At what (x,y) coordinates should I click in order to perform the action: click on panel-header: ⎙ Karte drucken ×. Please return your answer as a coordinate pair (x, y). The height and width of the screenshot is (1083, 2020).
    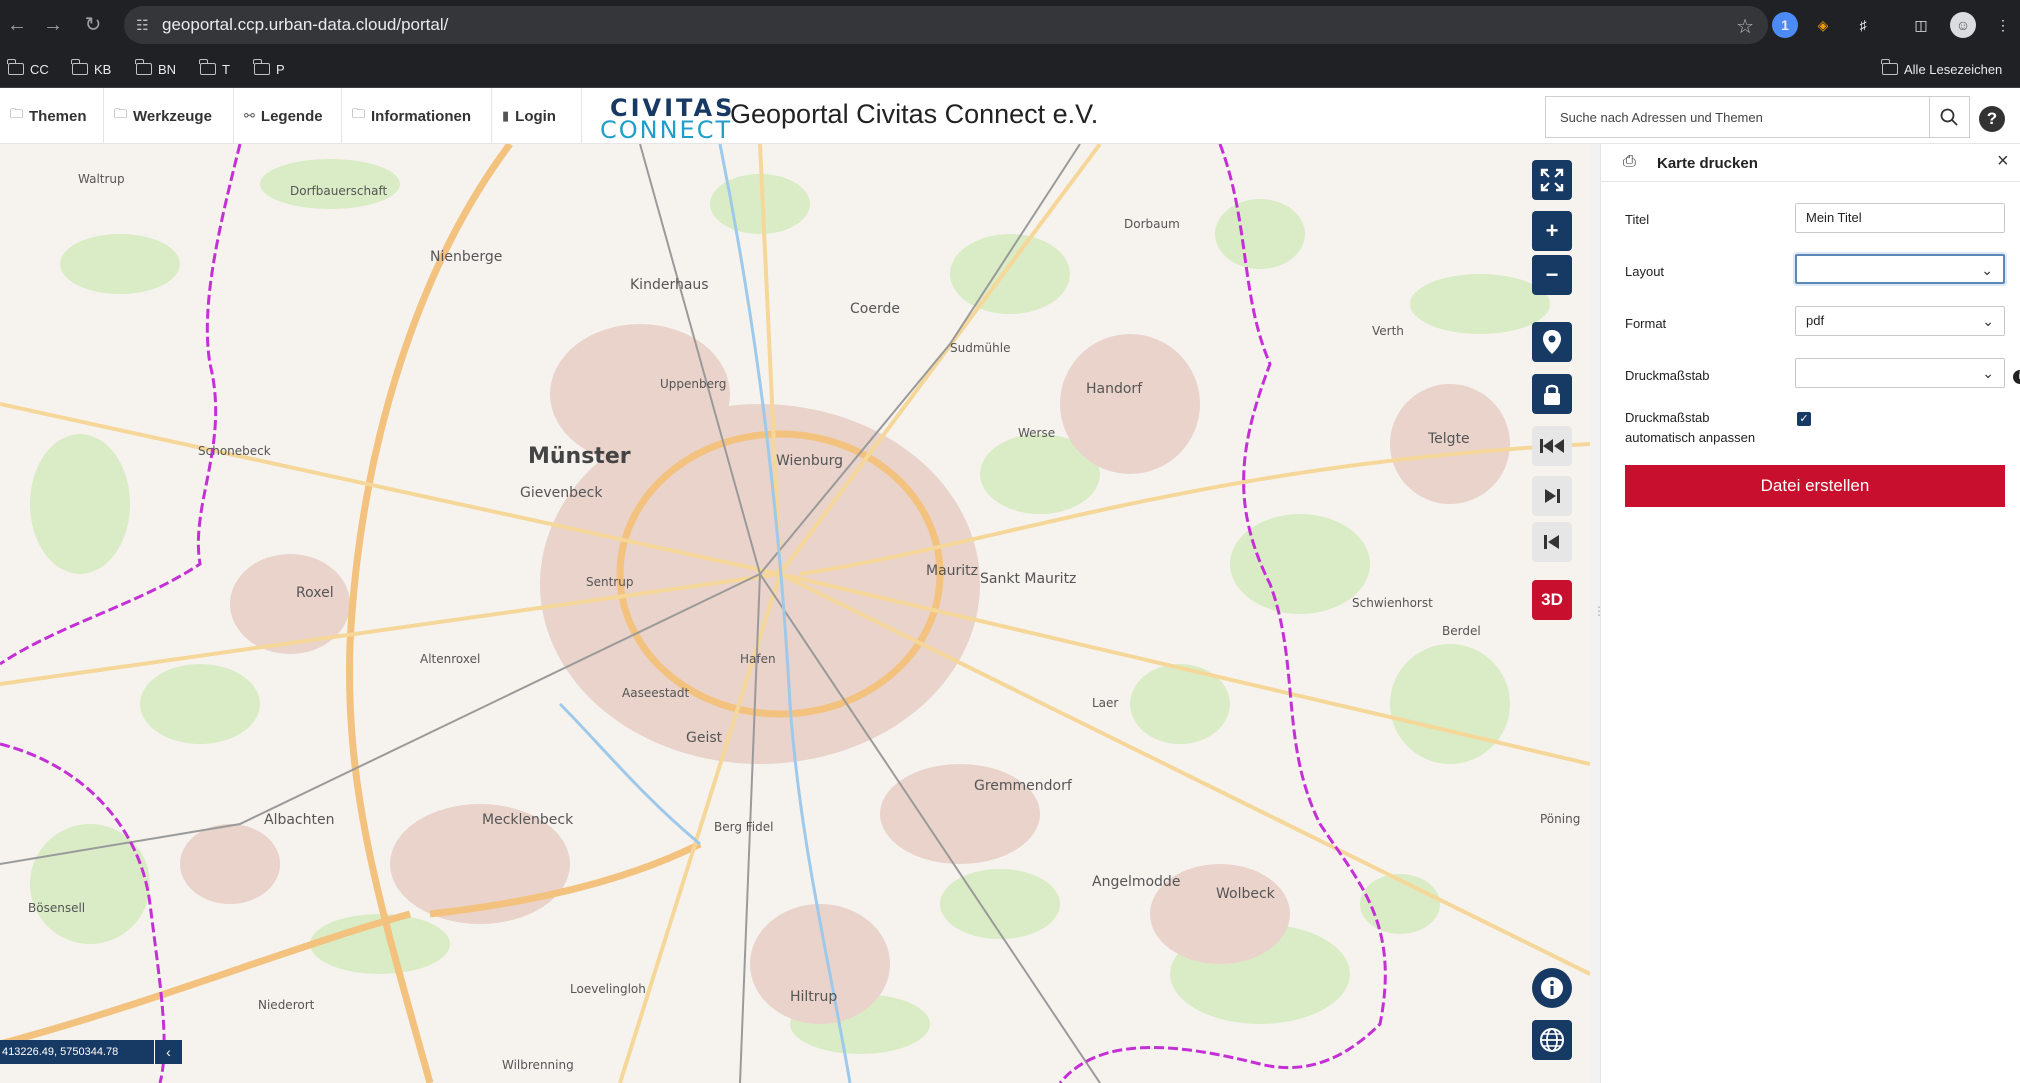
    Looking at the image, I should click on (1810, 163).